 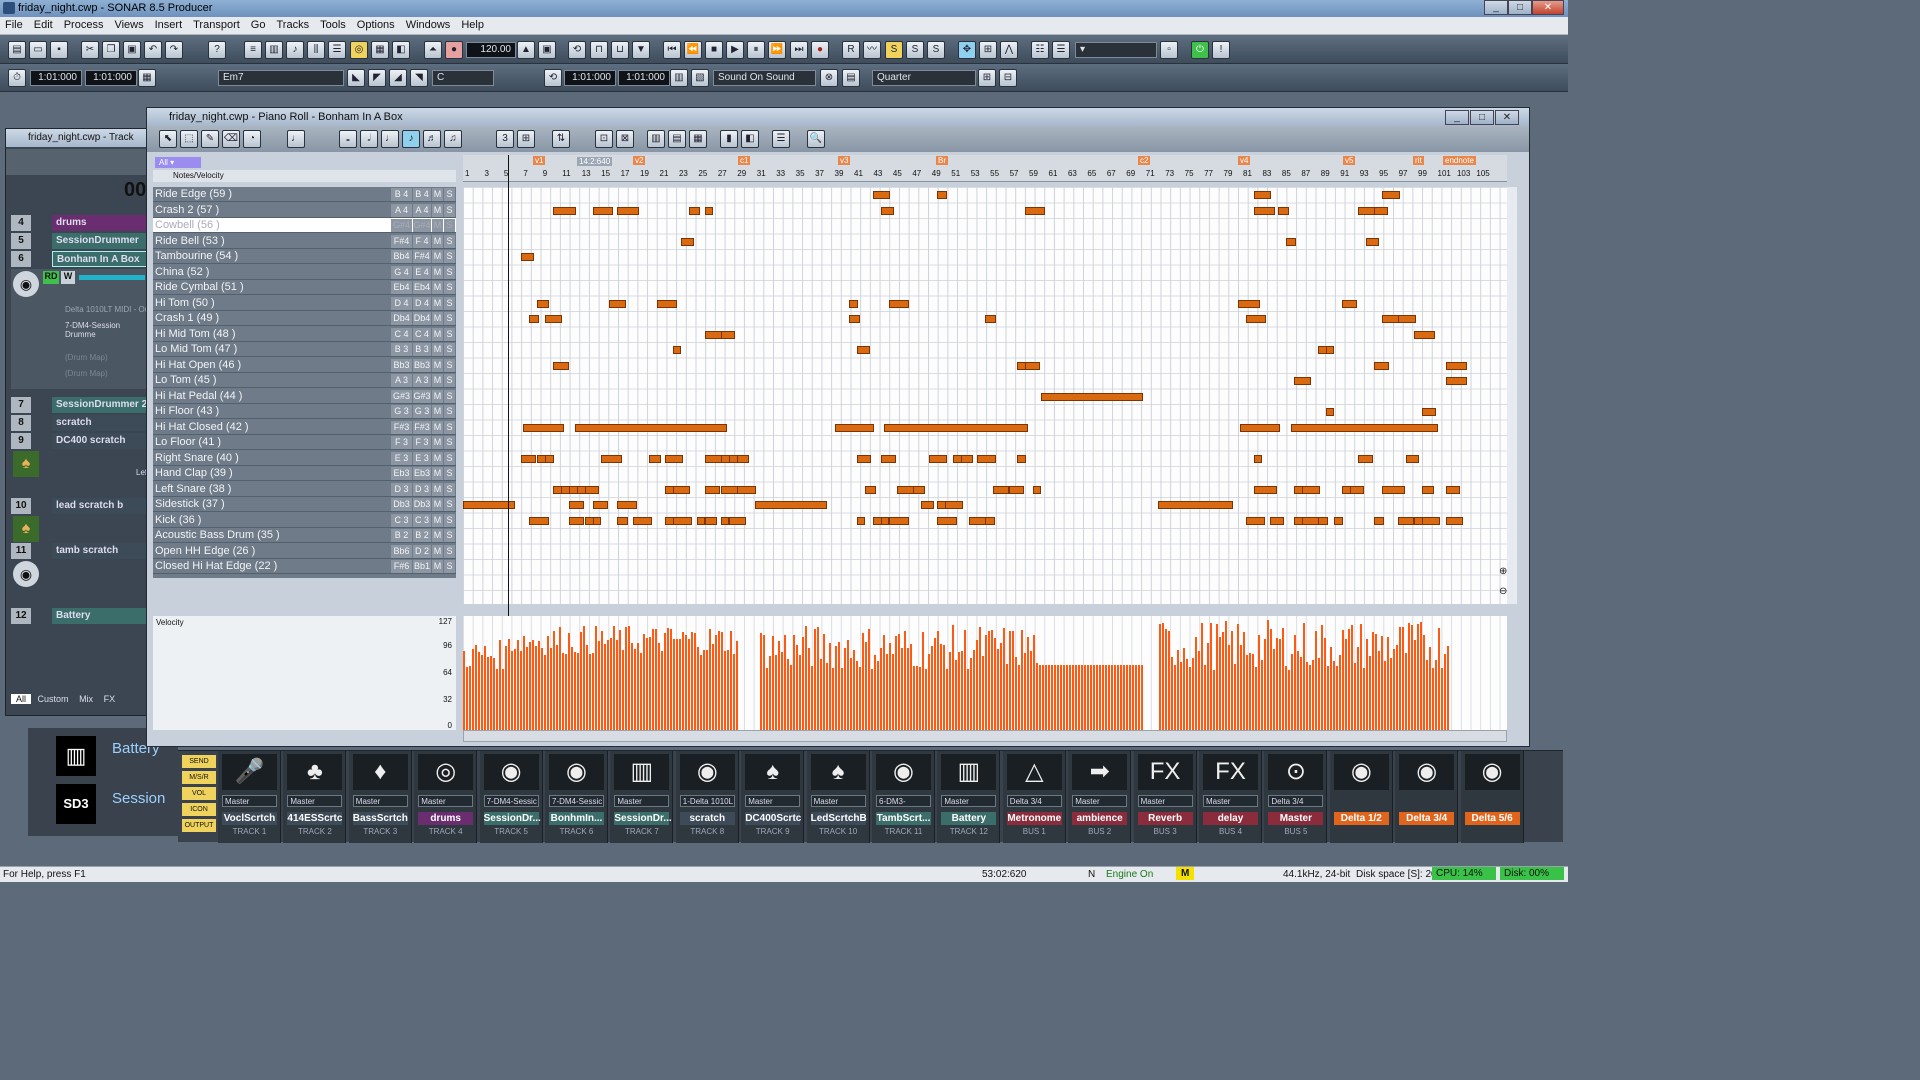 I want to click on output-note: A 3, so click(x=422, y=380).